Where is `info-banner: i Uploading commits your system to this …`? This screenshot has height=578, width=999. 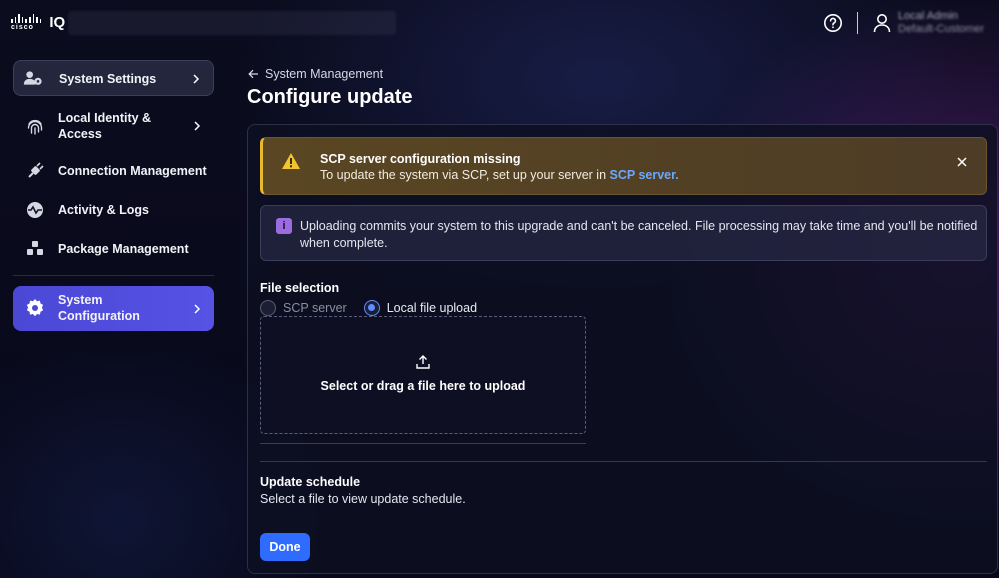 info-banner: i Uploading commits your system to this … is located at coordinates (623, 233).